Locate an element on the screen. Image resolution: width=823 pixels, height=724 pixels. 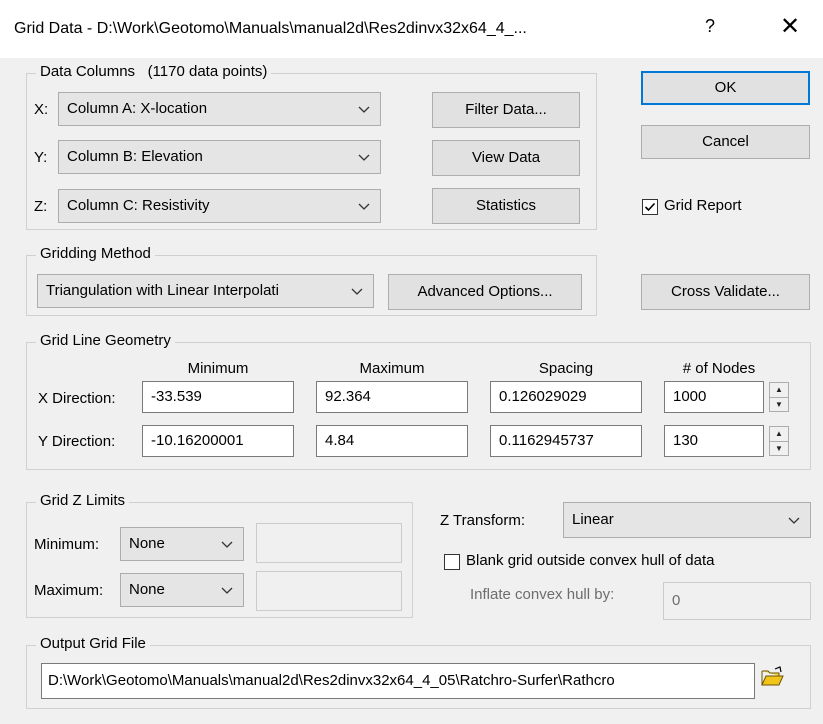
z-maximum-label: Maximum: is located at coordinates (69, 590).